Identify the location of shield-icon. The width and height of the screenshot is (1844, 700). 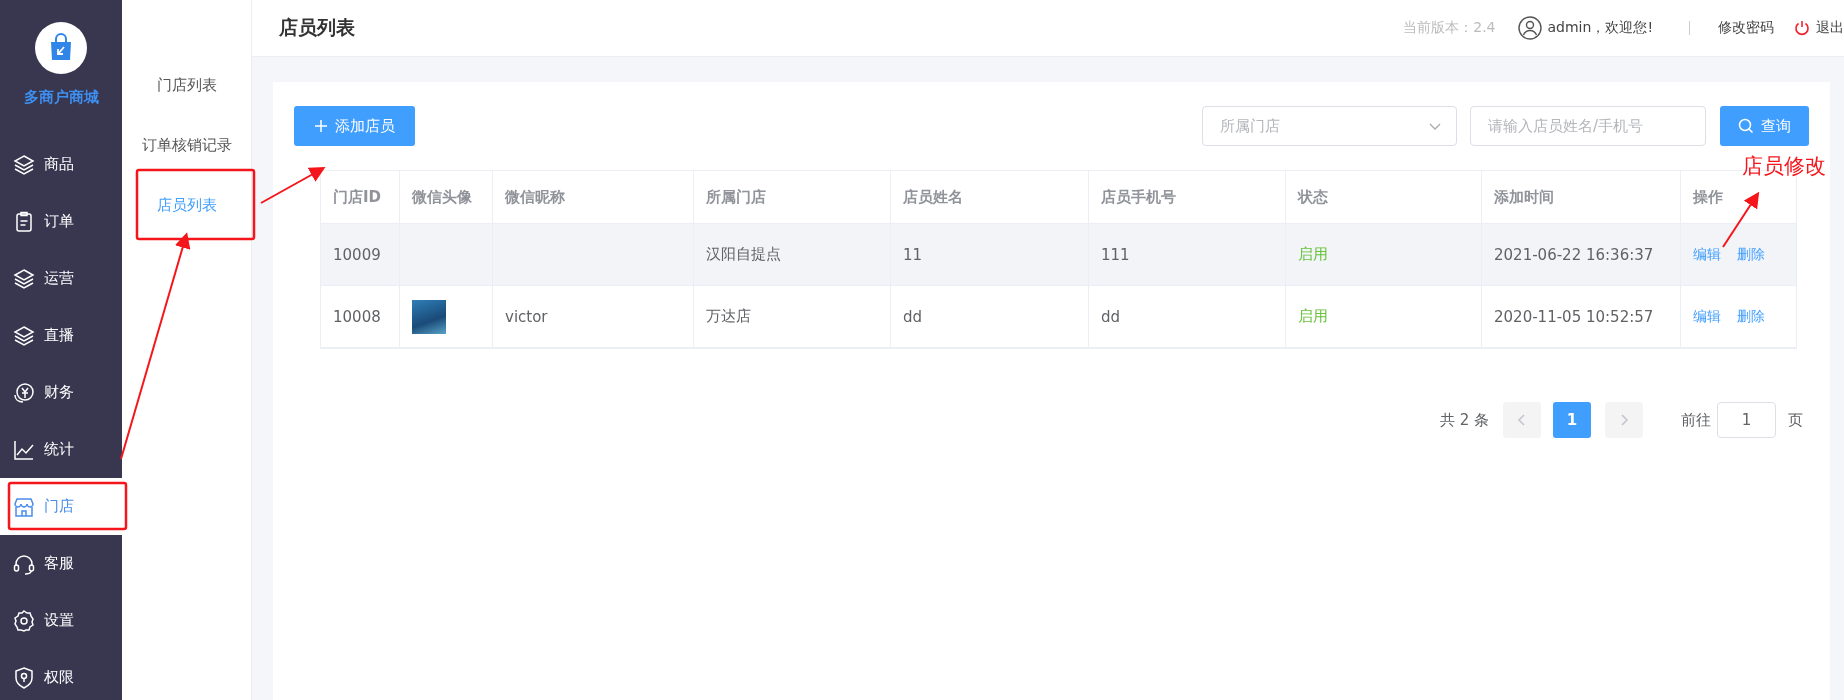
(24, 677).